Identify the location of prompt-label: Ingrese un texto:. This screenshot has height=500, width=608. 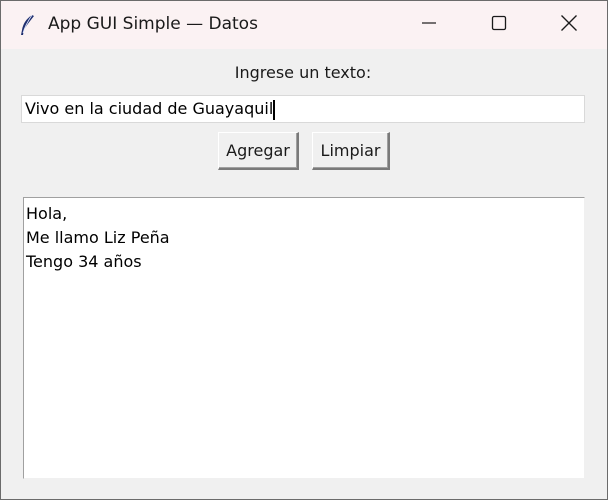
(303, 72).